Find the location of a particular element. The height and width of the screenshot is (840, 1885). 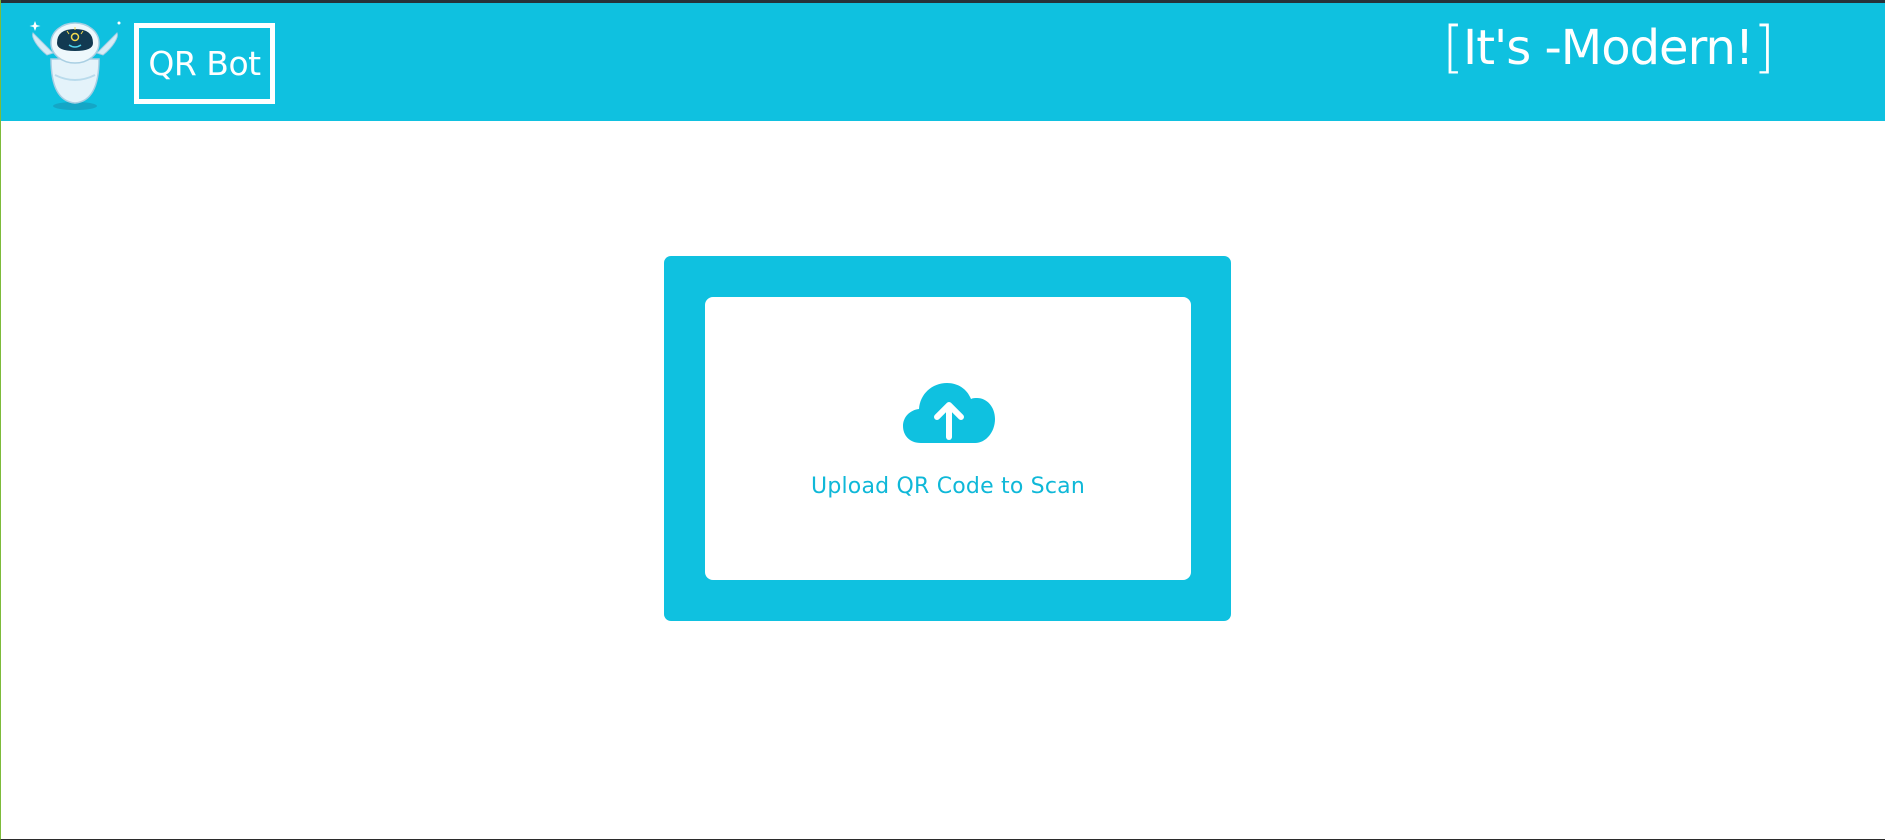

app-header: QR Bot [ It's -Modern! ] is located at coordinates (943, 62).